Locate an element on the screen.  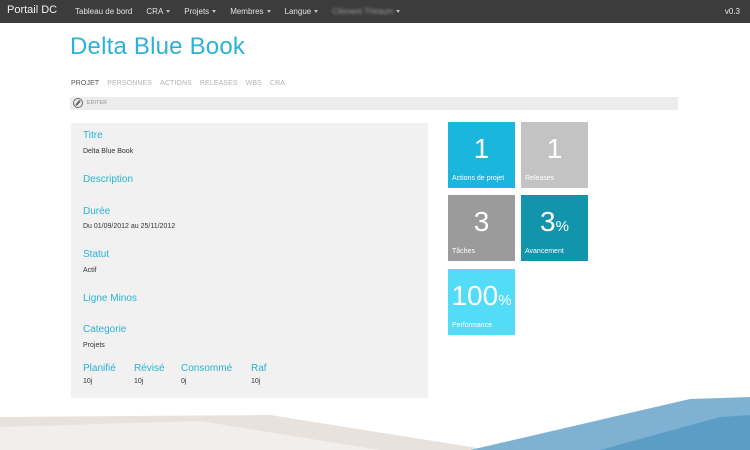
tile-taches: 3 Tâches is located at coordinates (481, 228).